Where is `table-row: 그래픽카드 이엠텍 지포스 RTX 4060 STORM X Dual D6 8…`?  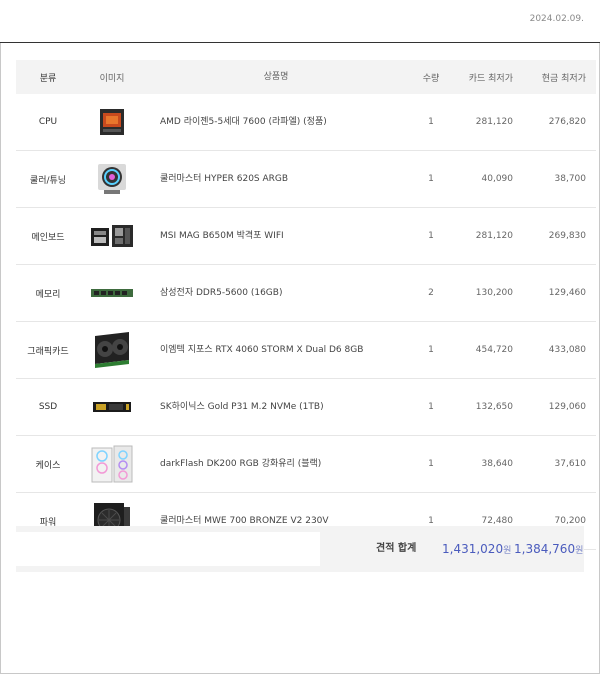 table-row: 그래픽카드 이엠텍 지포스 RTX 4060 STORM X Dual D6 8… is located at coordinates (306, 350).